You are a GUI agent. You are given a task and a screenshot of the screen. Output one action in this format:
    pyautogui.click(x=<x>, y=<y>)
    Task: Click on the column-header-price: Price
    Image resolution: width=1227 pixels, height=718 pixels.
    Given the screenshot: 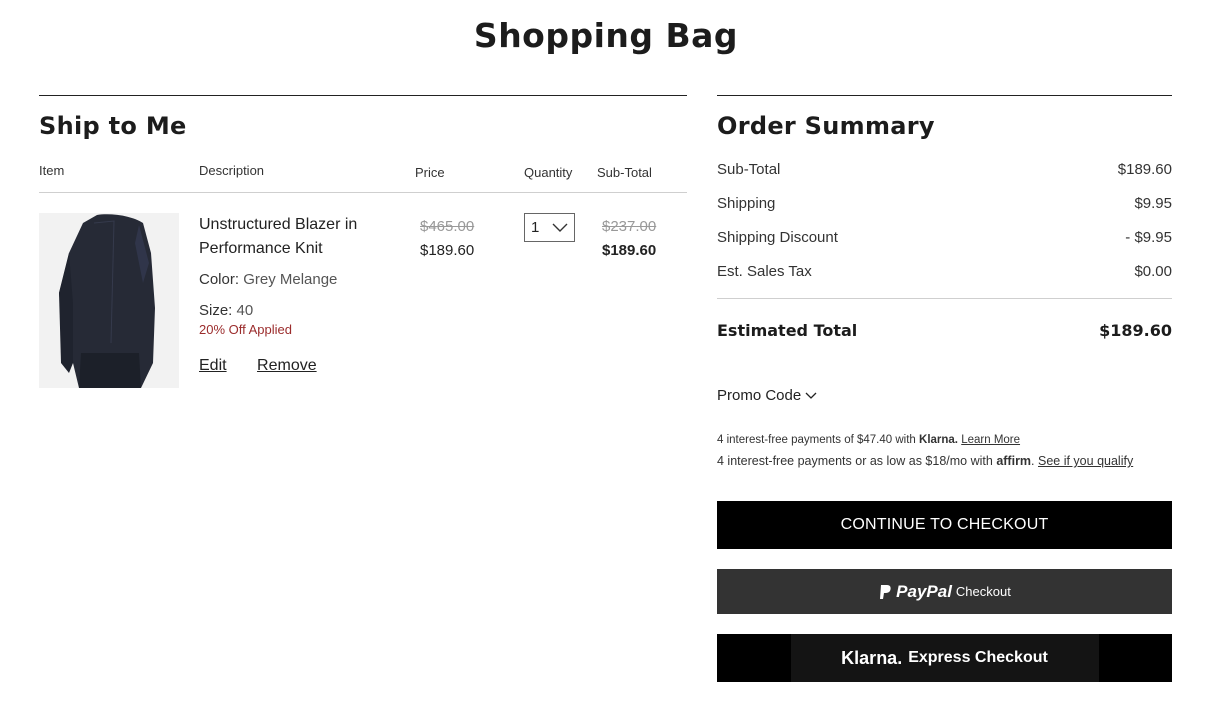 What is the action you would take?
    pyautogui.click(x=430, y=172)
    